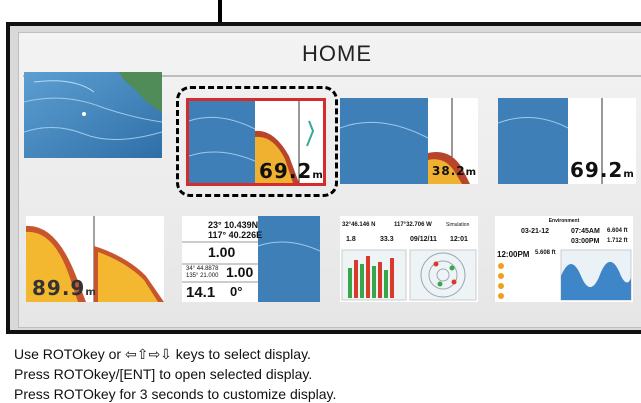 The width and height of the screenshot is (641, 403). What do you see at coordinates (597, 170) in the screenshot?
I see `depth-value: 69.2` at bounding box center [597, 170].